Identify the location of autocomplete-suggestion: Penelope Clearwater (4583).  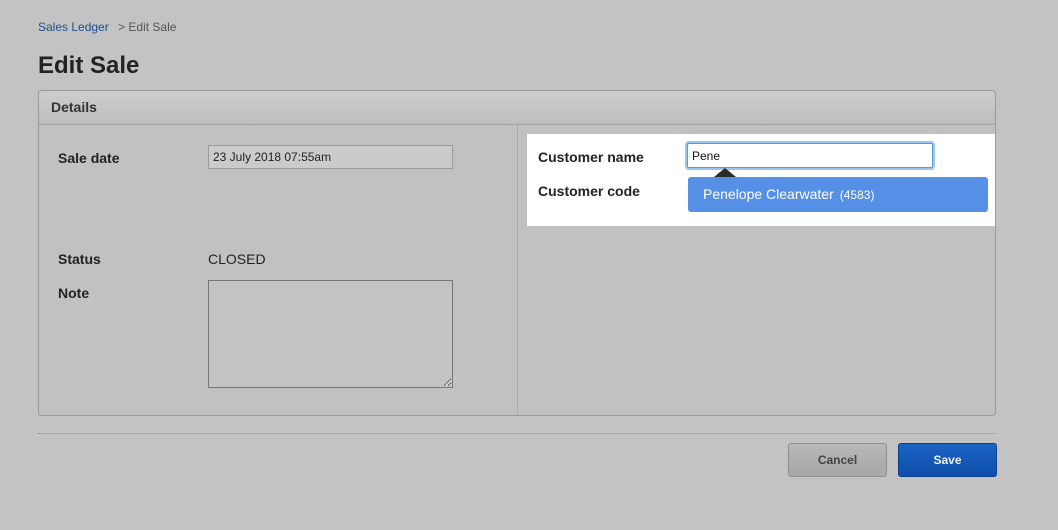
(838, 194).